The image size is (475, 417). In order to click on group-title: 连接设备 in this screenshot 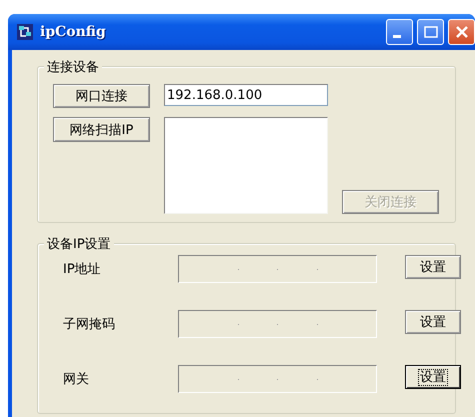, I will do `click(73, 67)`.